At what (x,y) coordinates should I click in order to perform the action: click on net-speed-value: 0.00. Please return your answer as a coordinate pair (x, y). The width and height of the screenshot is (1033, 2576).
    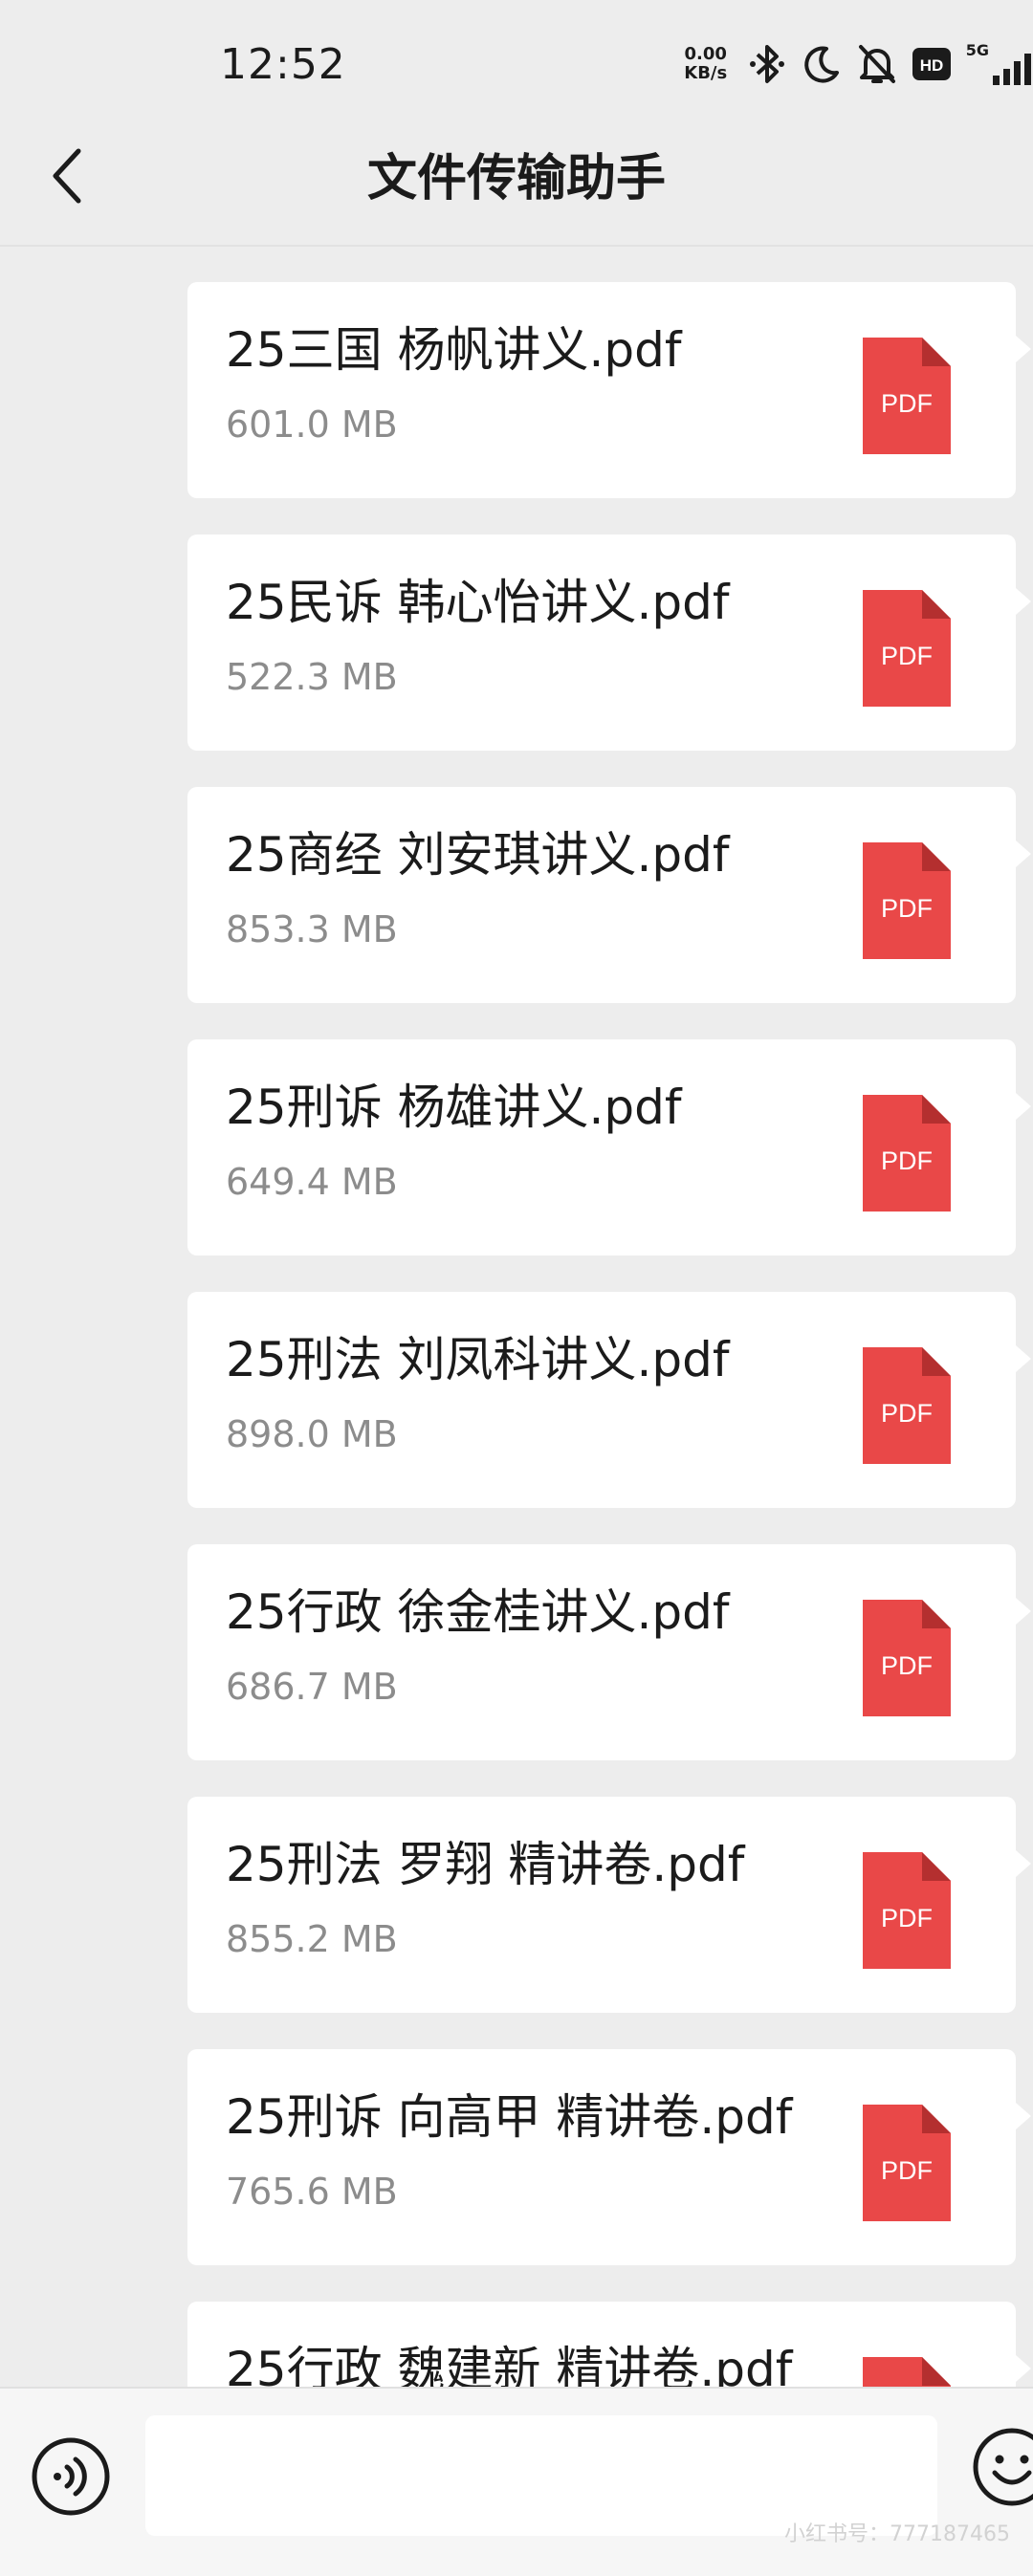
    Looking at the image, I should click on (705, 54).